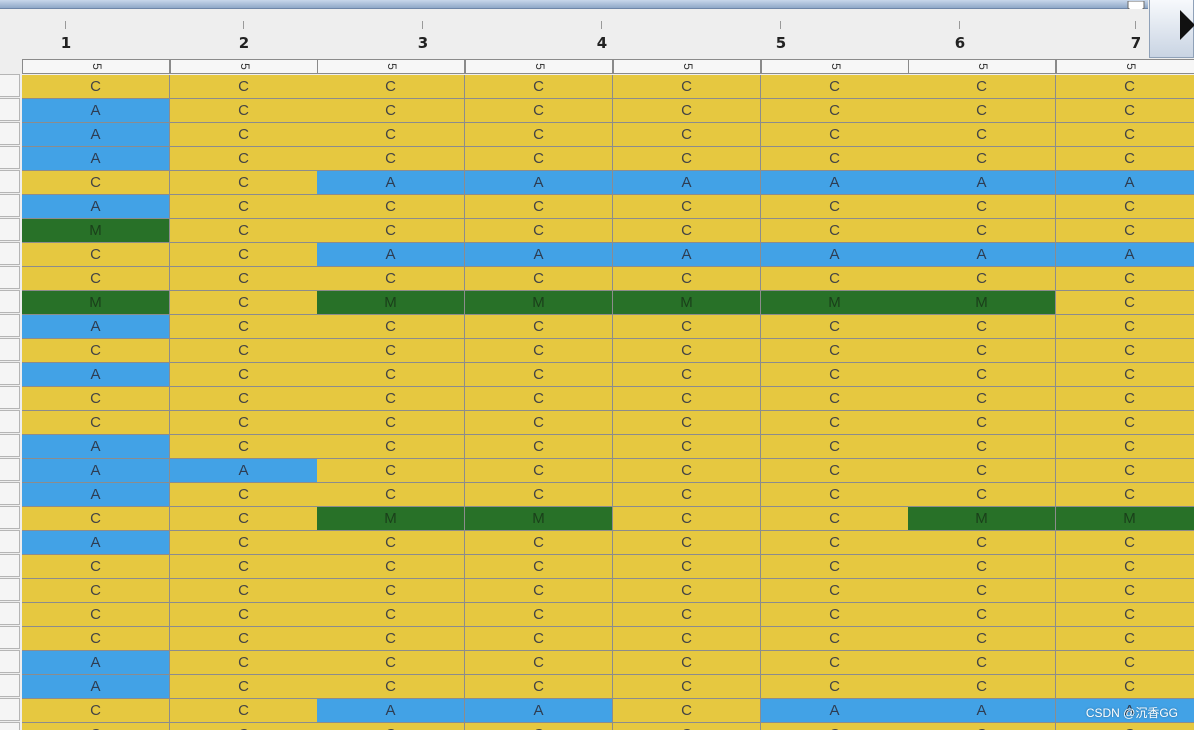 This screenshot has height=730, width=1194. What do you see at coordinates (574, 4) in the screenshot?
I see `time-slider-track` at bounding box center [574, 4].